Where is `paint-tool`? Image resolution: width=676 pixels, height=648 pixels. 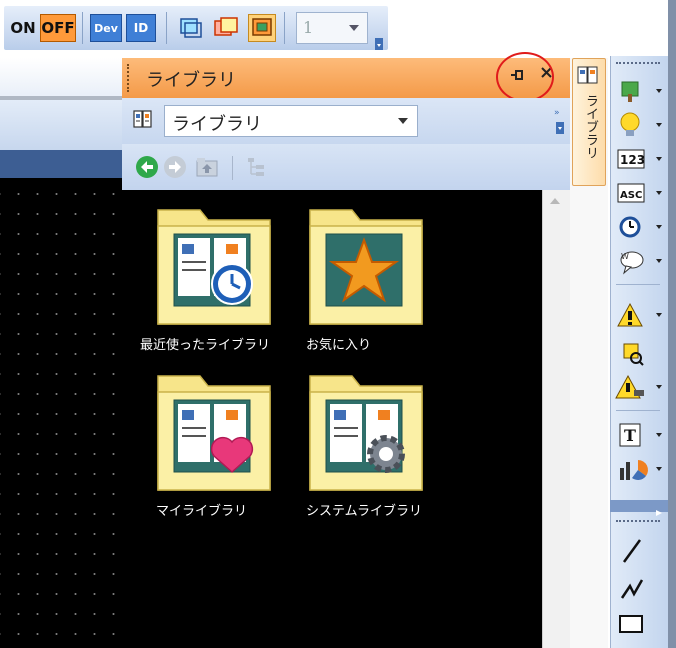 paint-tool is located at coordinates (639, 91).